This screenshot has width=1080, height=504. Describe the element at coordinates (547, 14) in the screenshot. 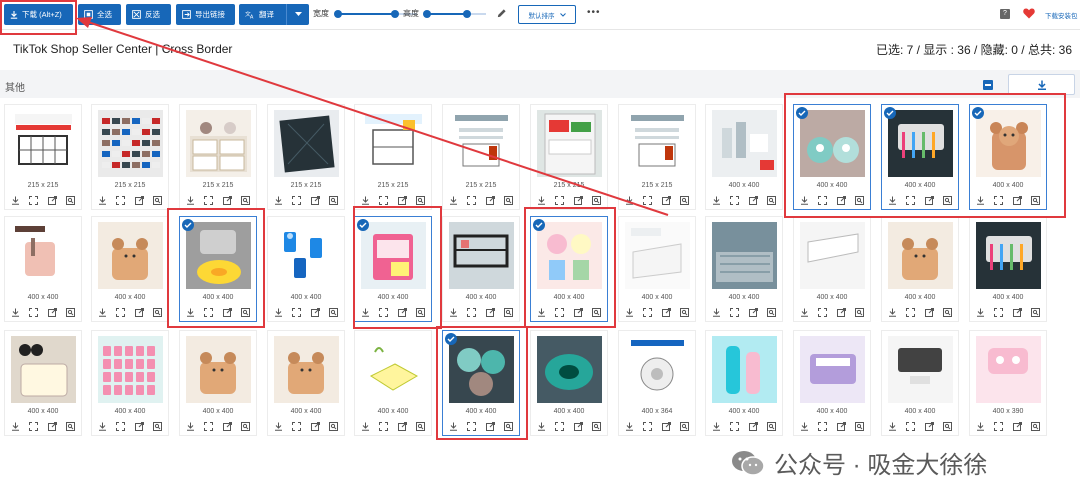

I see `sort-select: 默认排序` at that location.